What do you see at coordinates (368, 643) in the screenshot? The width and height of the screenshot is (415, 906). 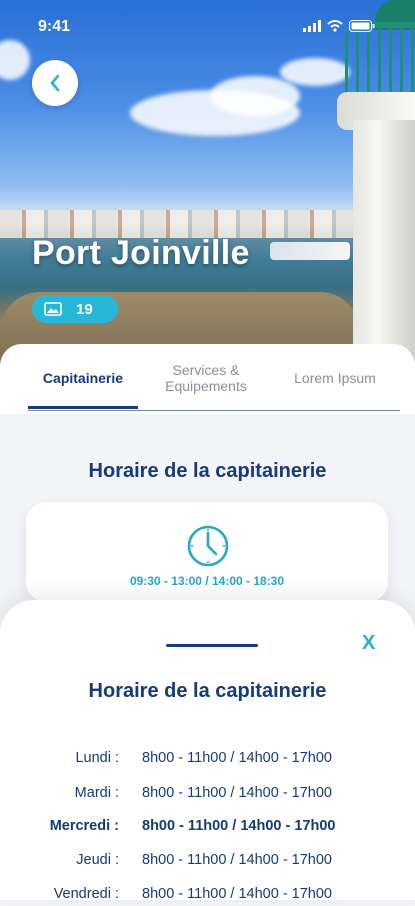 I see `close-button: X` at bounding box center [368, 643].